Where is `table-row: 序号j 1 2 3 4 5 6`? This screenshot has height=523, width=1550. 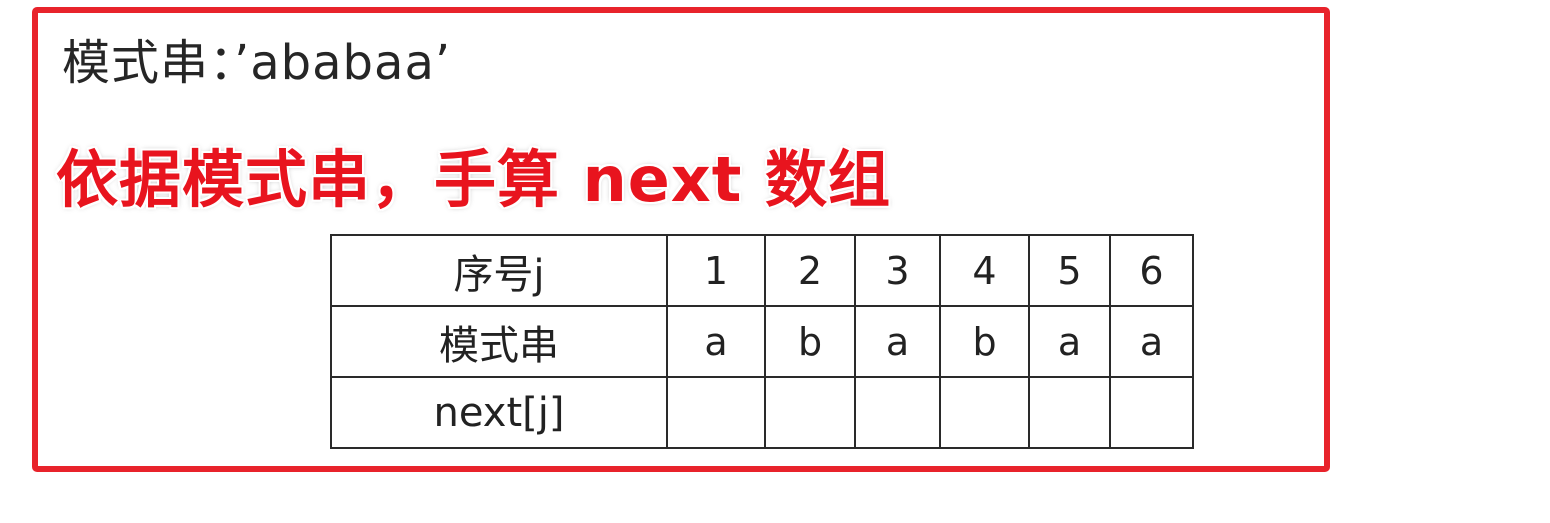
table-row: 序号j 1 2 3 4 5 6 is located at coordinates (762, 270).